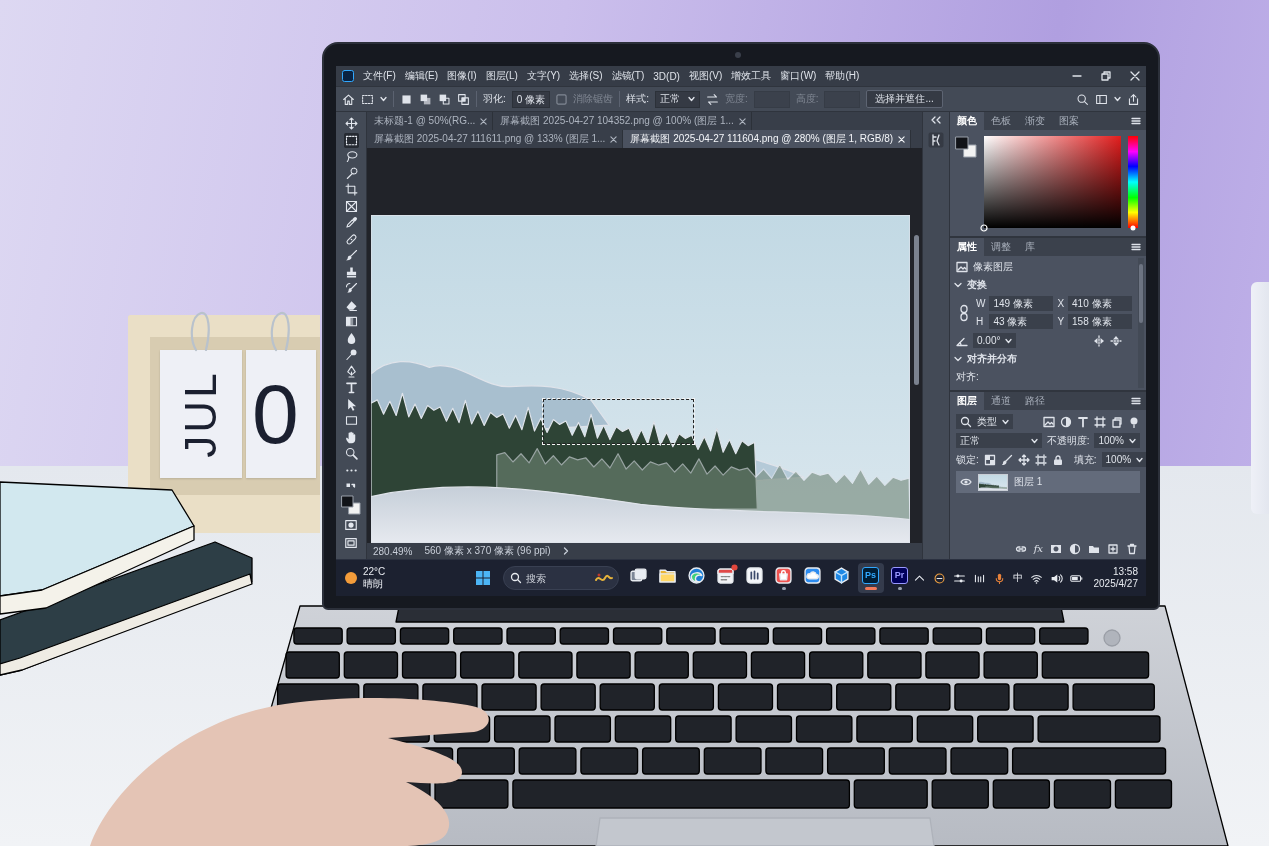 The image size is (1269, 846). I want to click on brush-settings-icon, so click(936, 140).